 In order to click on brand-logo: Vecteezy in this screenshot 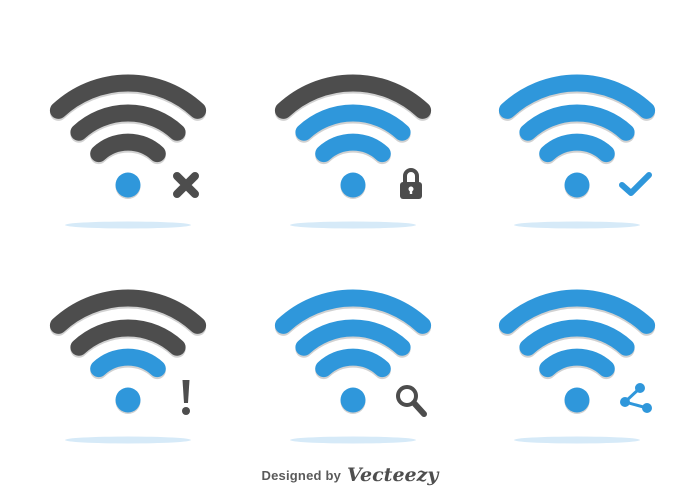, I will do `click(393, 475)`.